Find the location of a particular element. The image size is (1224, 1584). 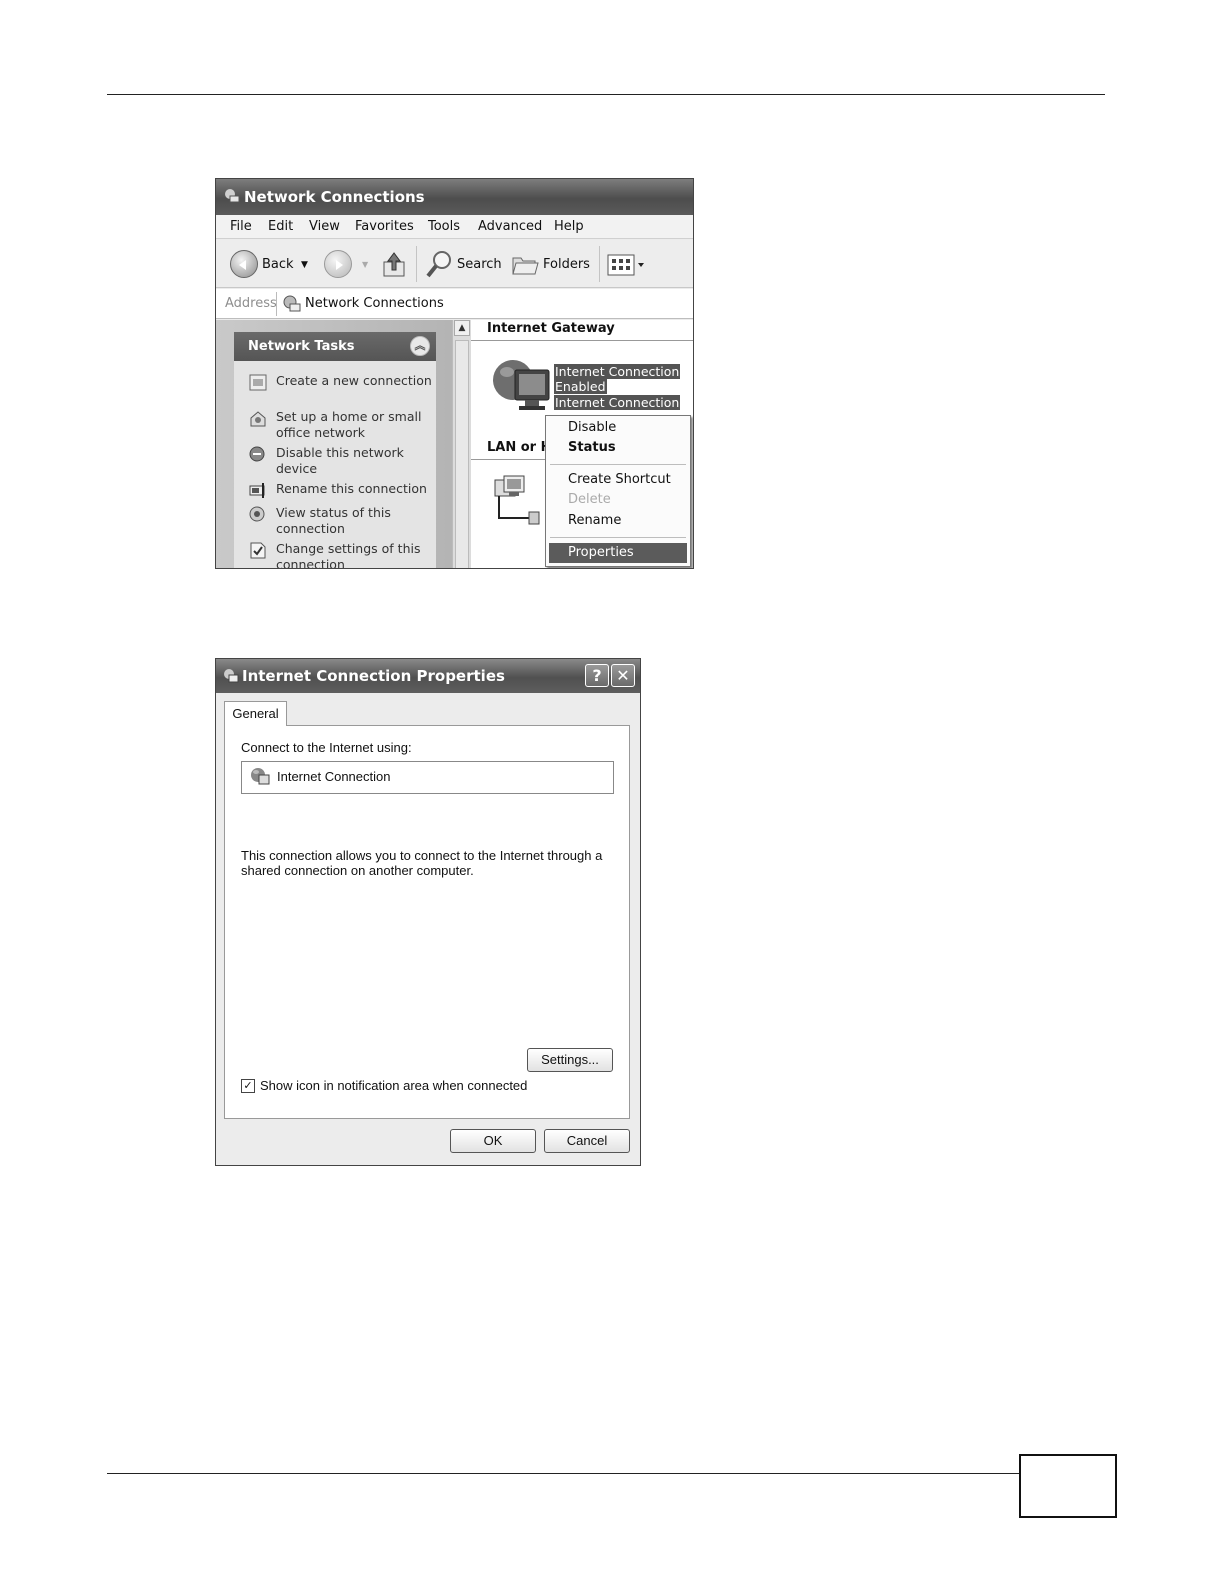

cancel-button: Cancel is located at coordinates (587, 1141).